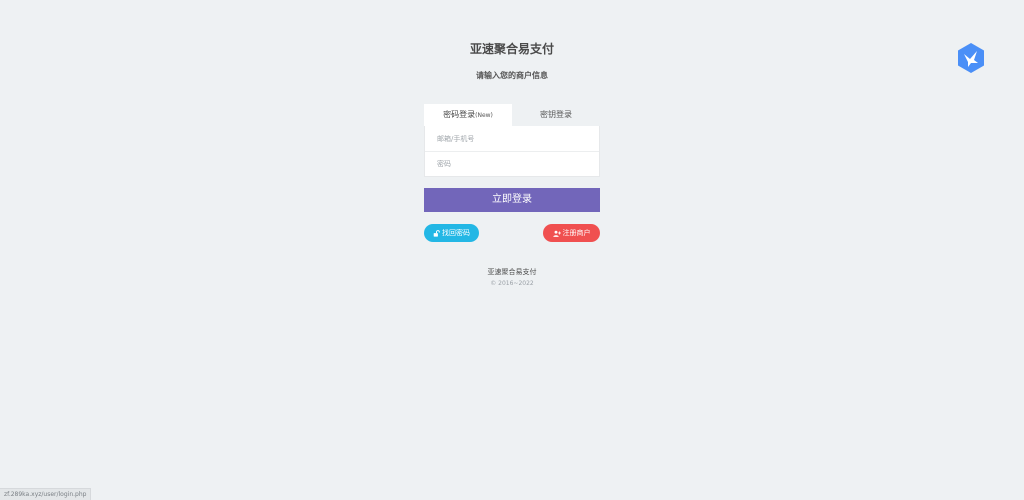 Image resolution: width=1024 pixels, height=500 pixels. I want to click on user-plus-icon, so click(556, 233).